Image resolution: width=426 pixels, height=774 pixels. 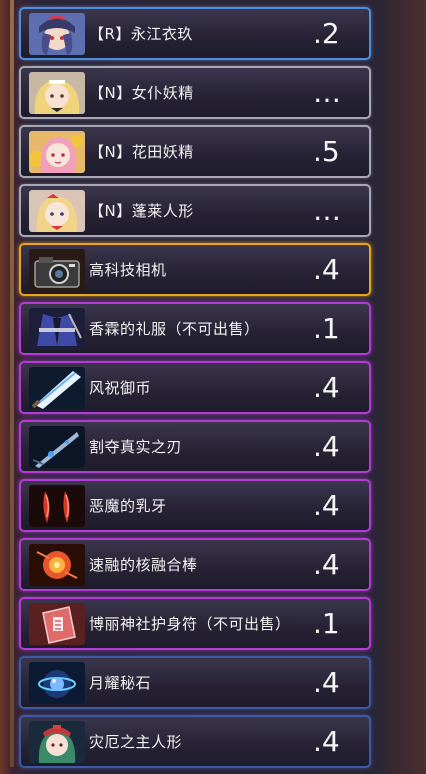 I want to click on list-item: 【N】花田妖精 .5, so click(x=195, y=151).